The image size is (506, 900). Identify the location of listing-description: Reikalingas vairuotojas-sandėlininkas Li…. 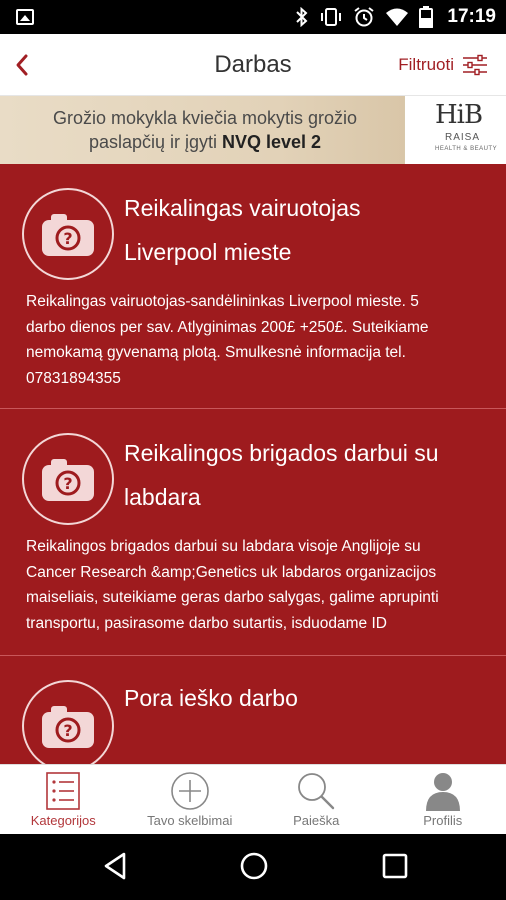
(257, 340).